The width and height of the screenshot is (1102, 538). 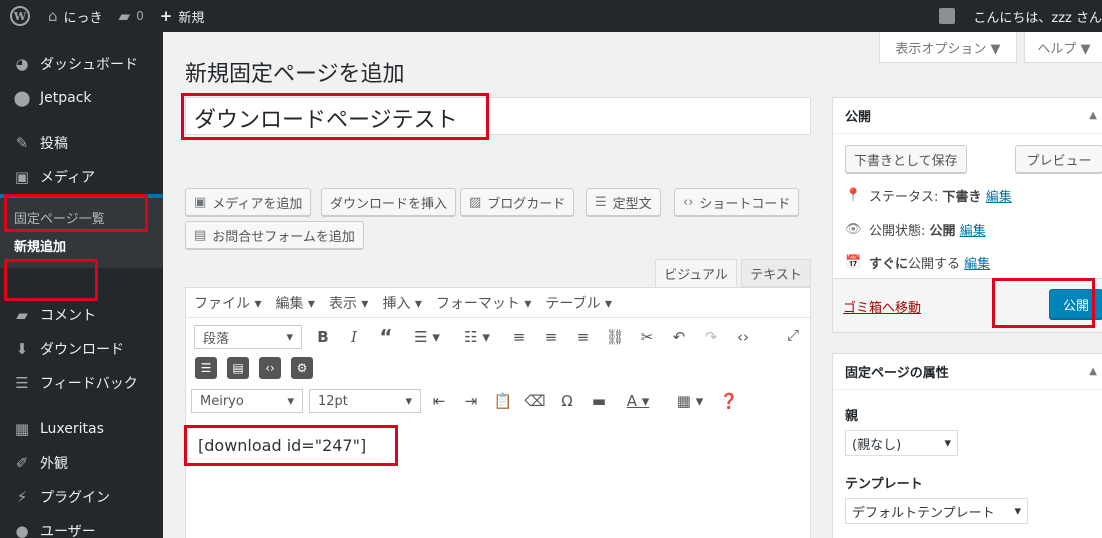 I want to click on chevron-down-icon: ▾, so click(x=408, y=401).